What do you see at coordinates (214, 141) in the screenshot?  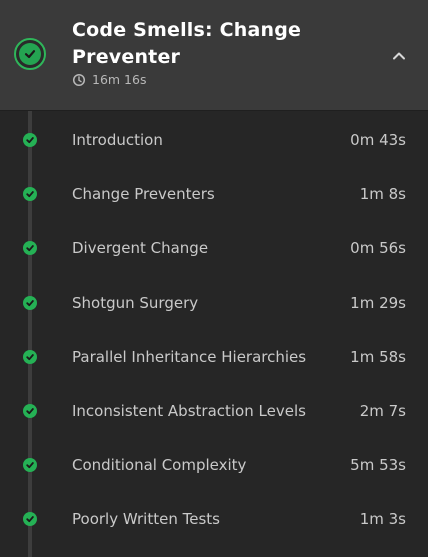 I see `clip-item: Introduction 0m 43s` at bounding box center [214, 141].